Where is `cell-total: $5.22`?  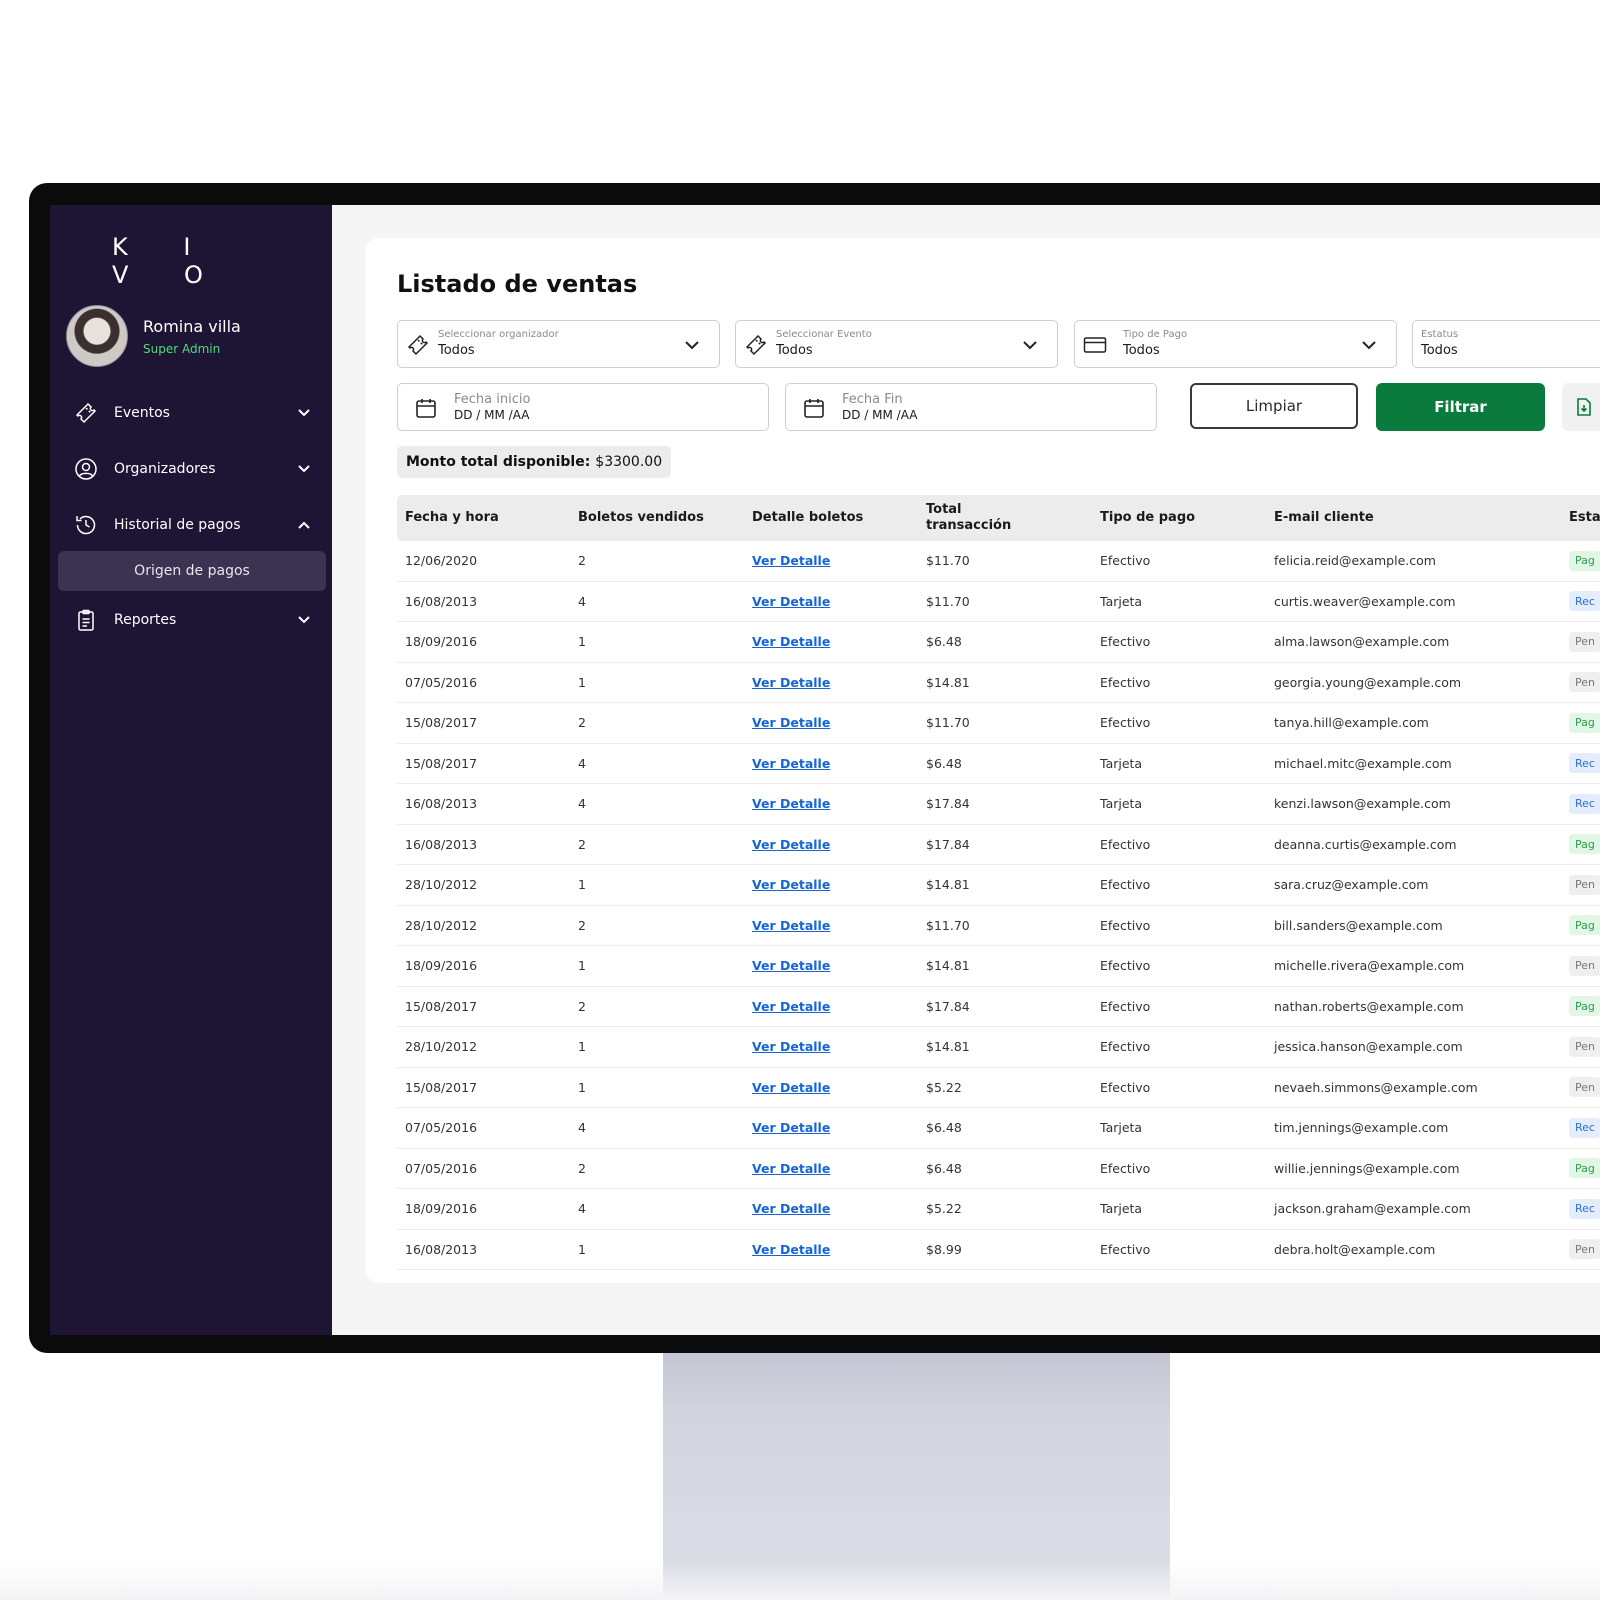 cell-total: $5.22 is located at coordinates (944, 1209).